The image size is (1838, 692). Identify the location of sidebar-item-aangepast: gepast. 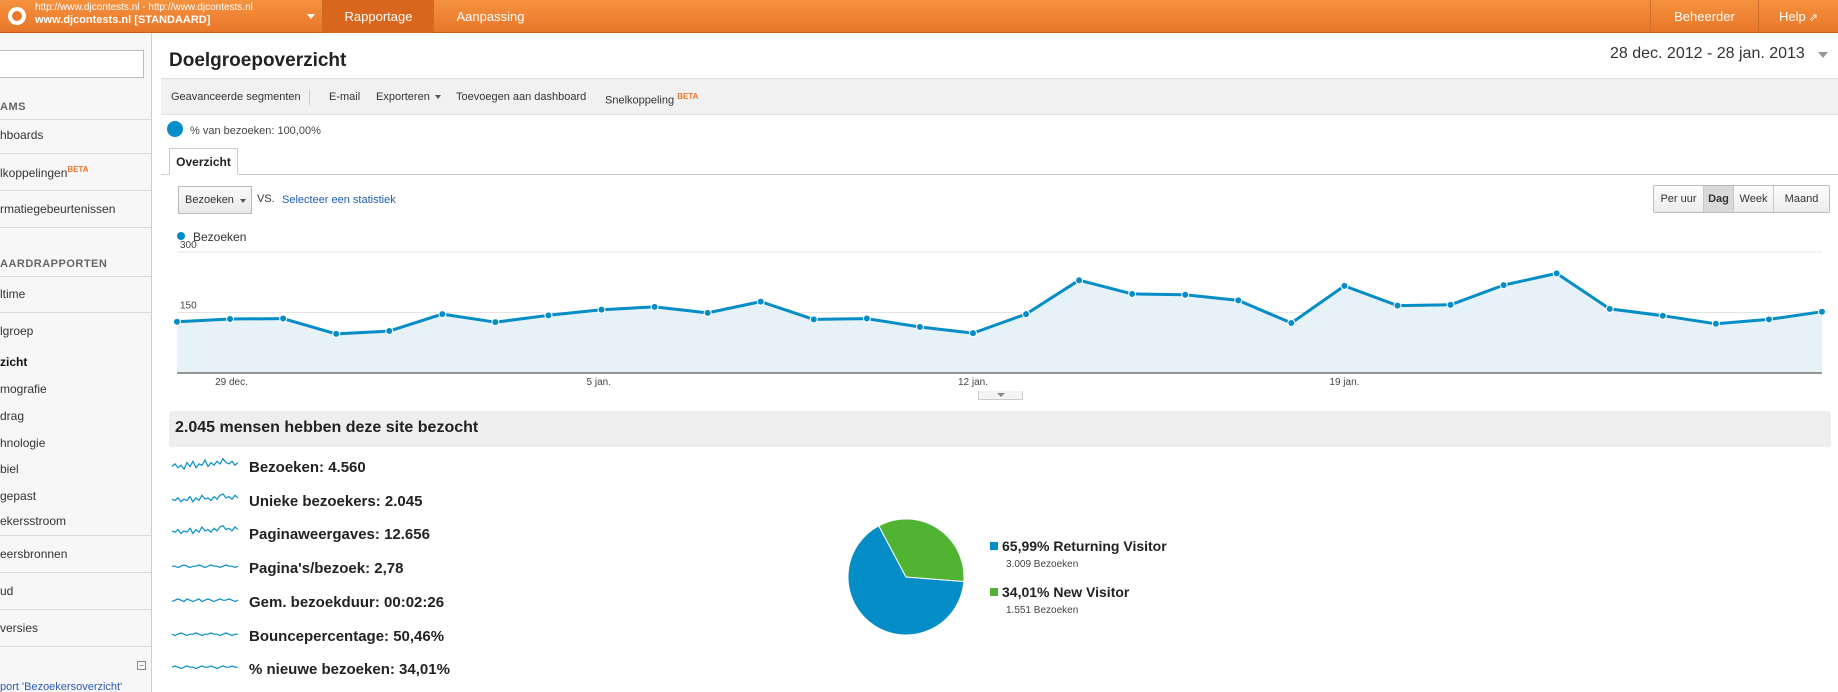
(18, 496).